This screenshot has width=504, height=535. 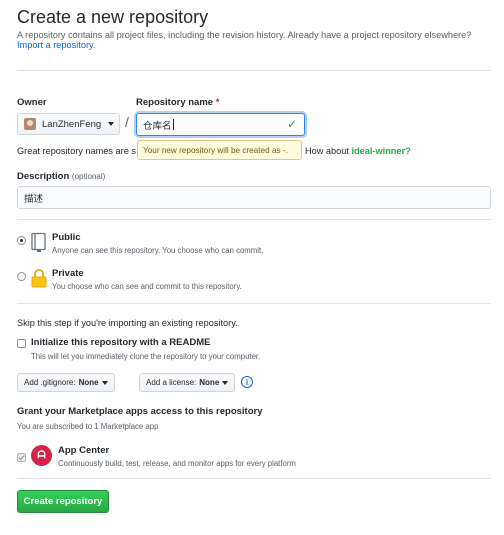 What do you see at coordinates (113, 17) in the screenshot?
I see `page-title: Create a new repository` at bounding box center [113, 17].